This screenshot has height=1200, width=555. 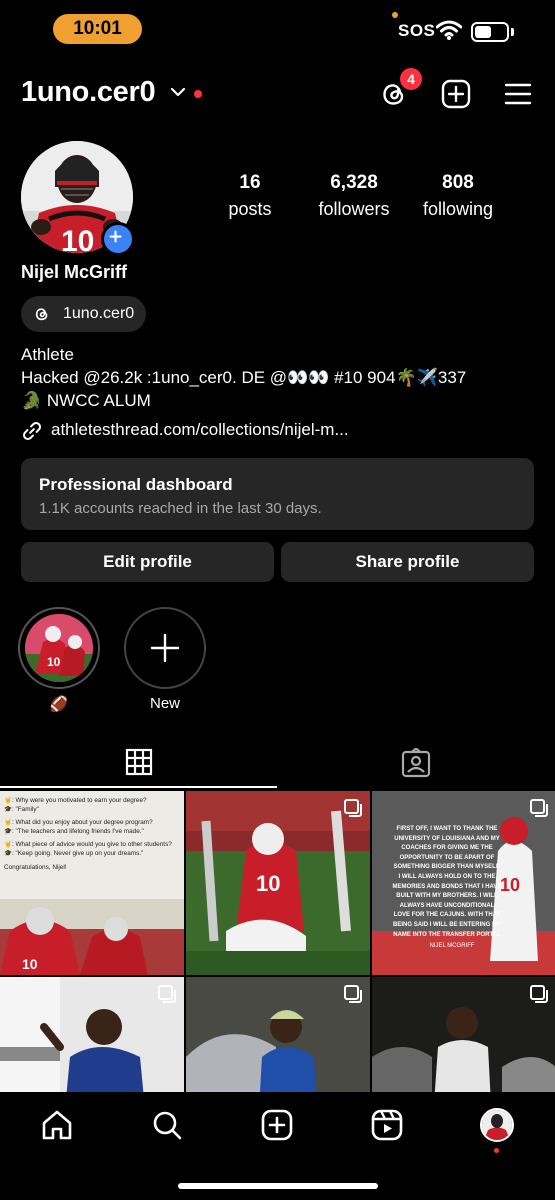 I want to click on profile-notification-dot, so click(x=496, y=1150).